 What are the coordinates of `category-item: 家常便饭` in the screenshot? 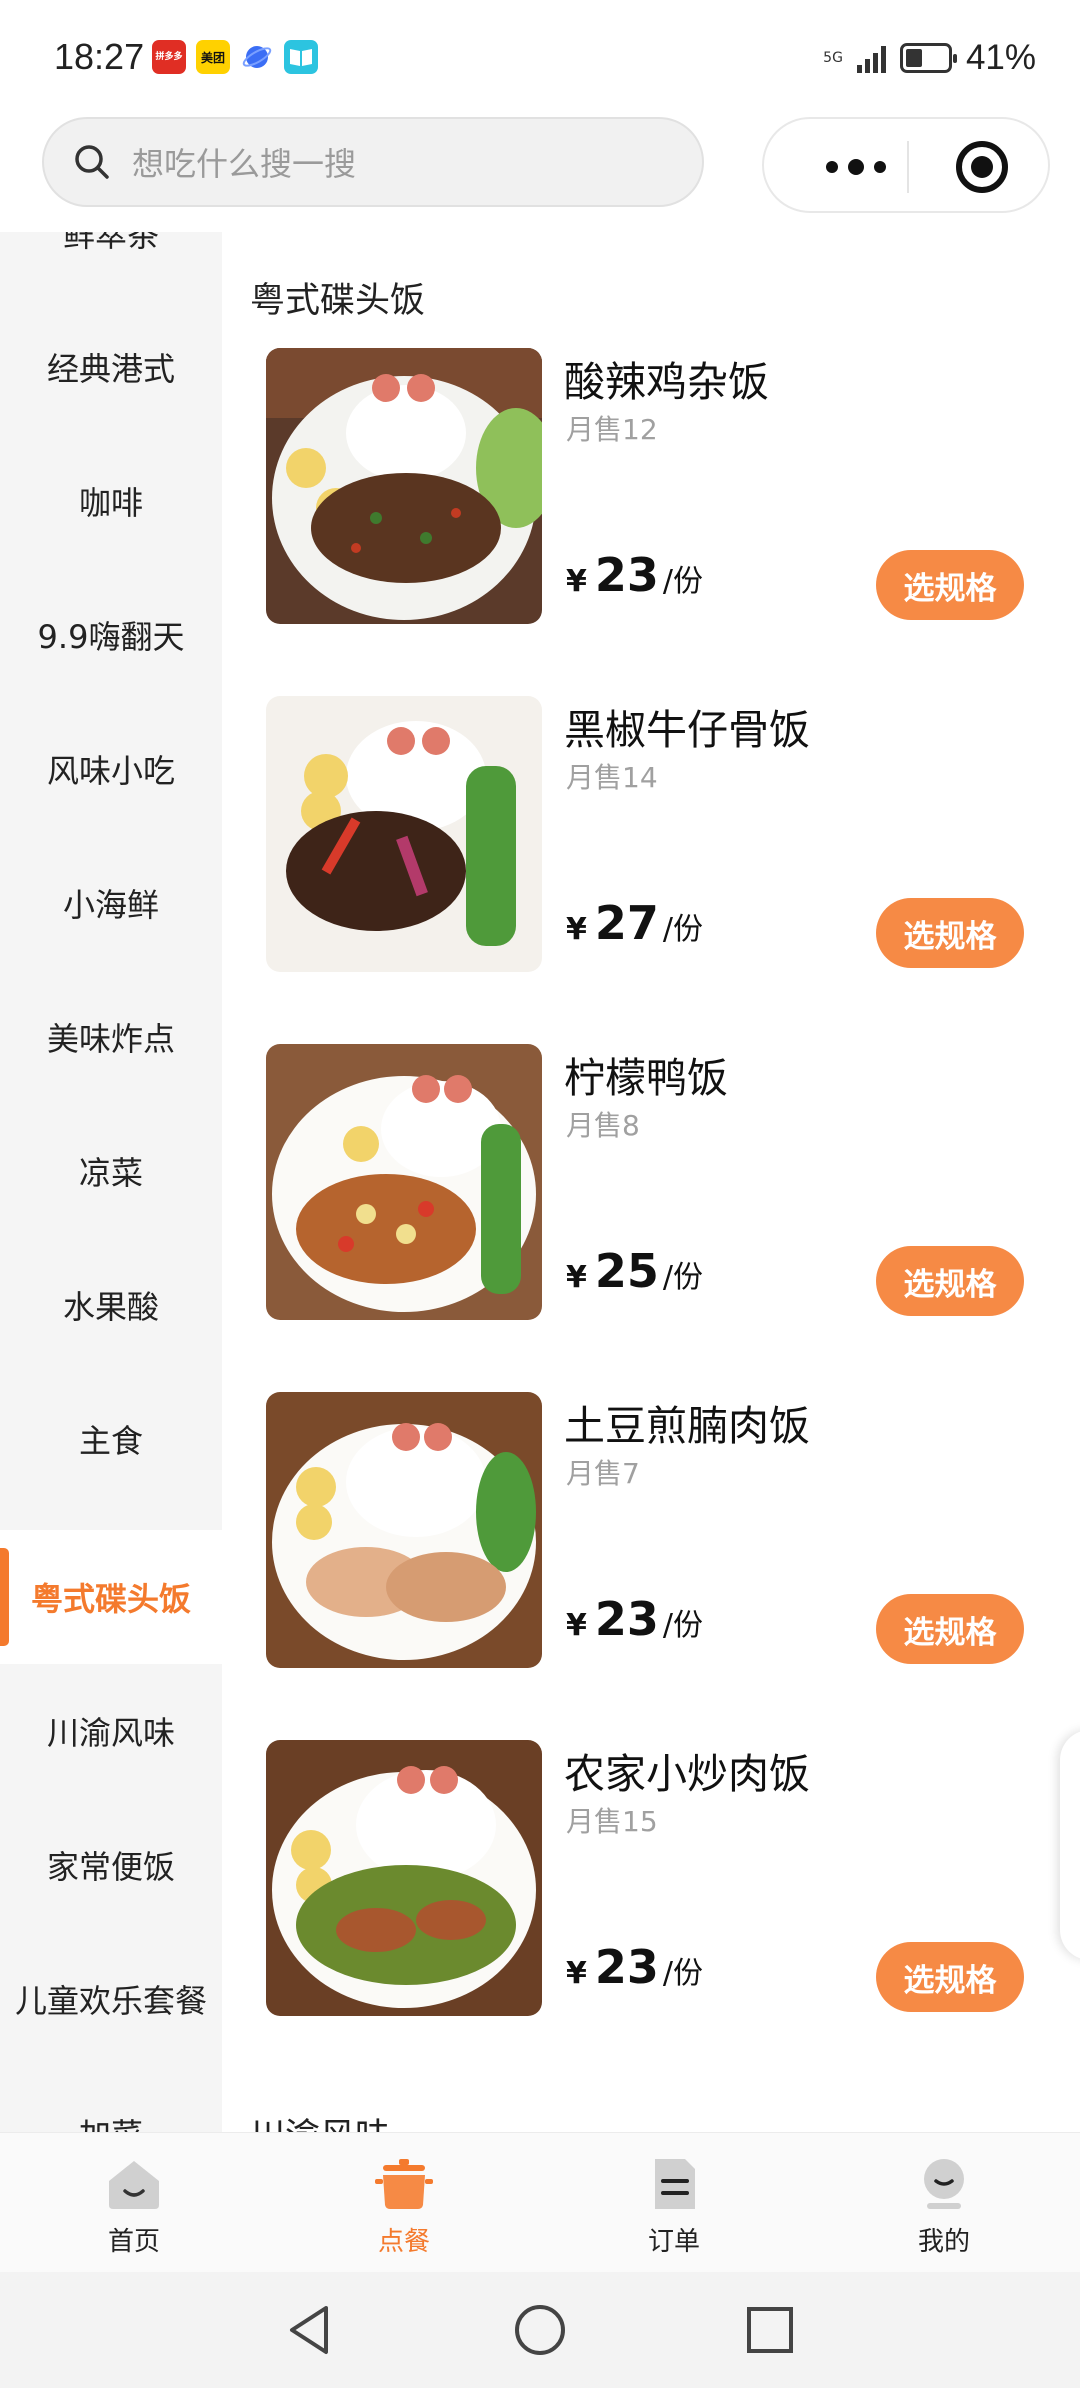 It's located at (111, 1865).